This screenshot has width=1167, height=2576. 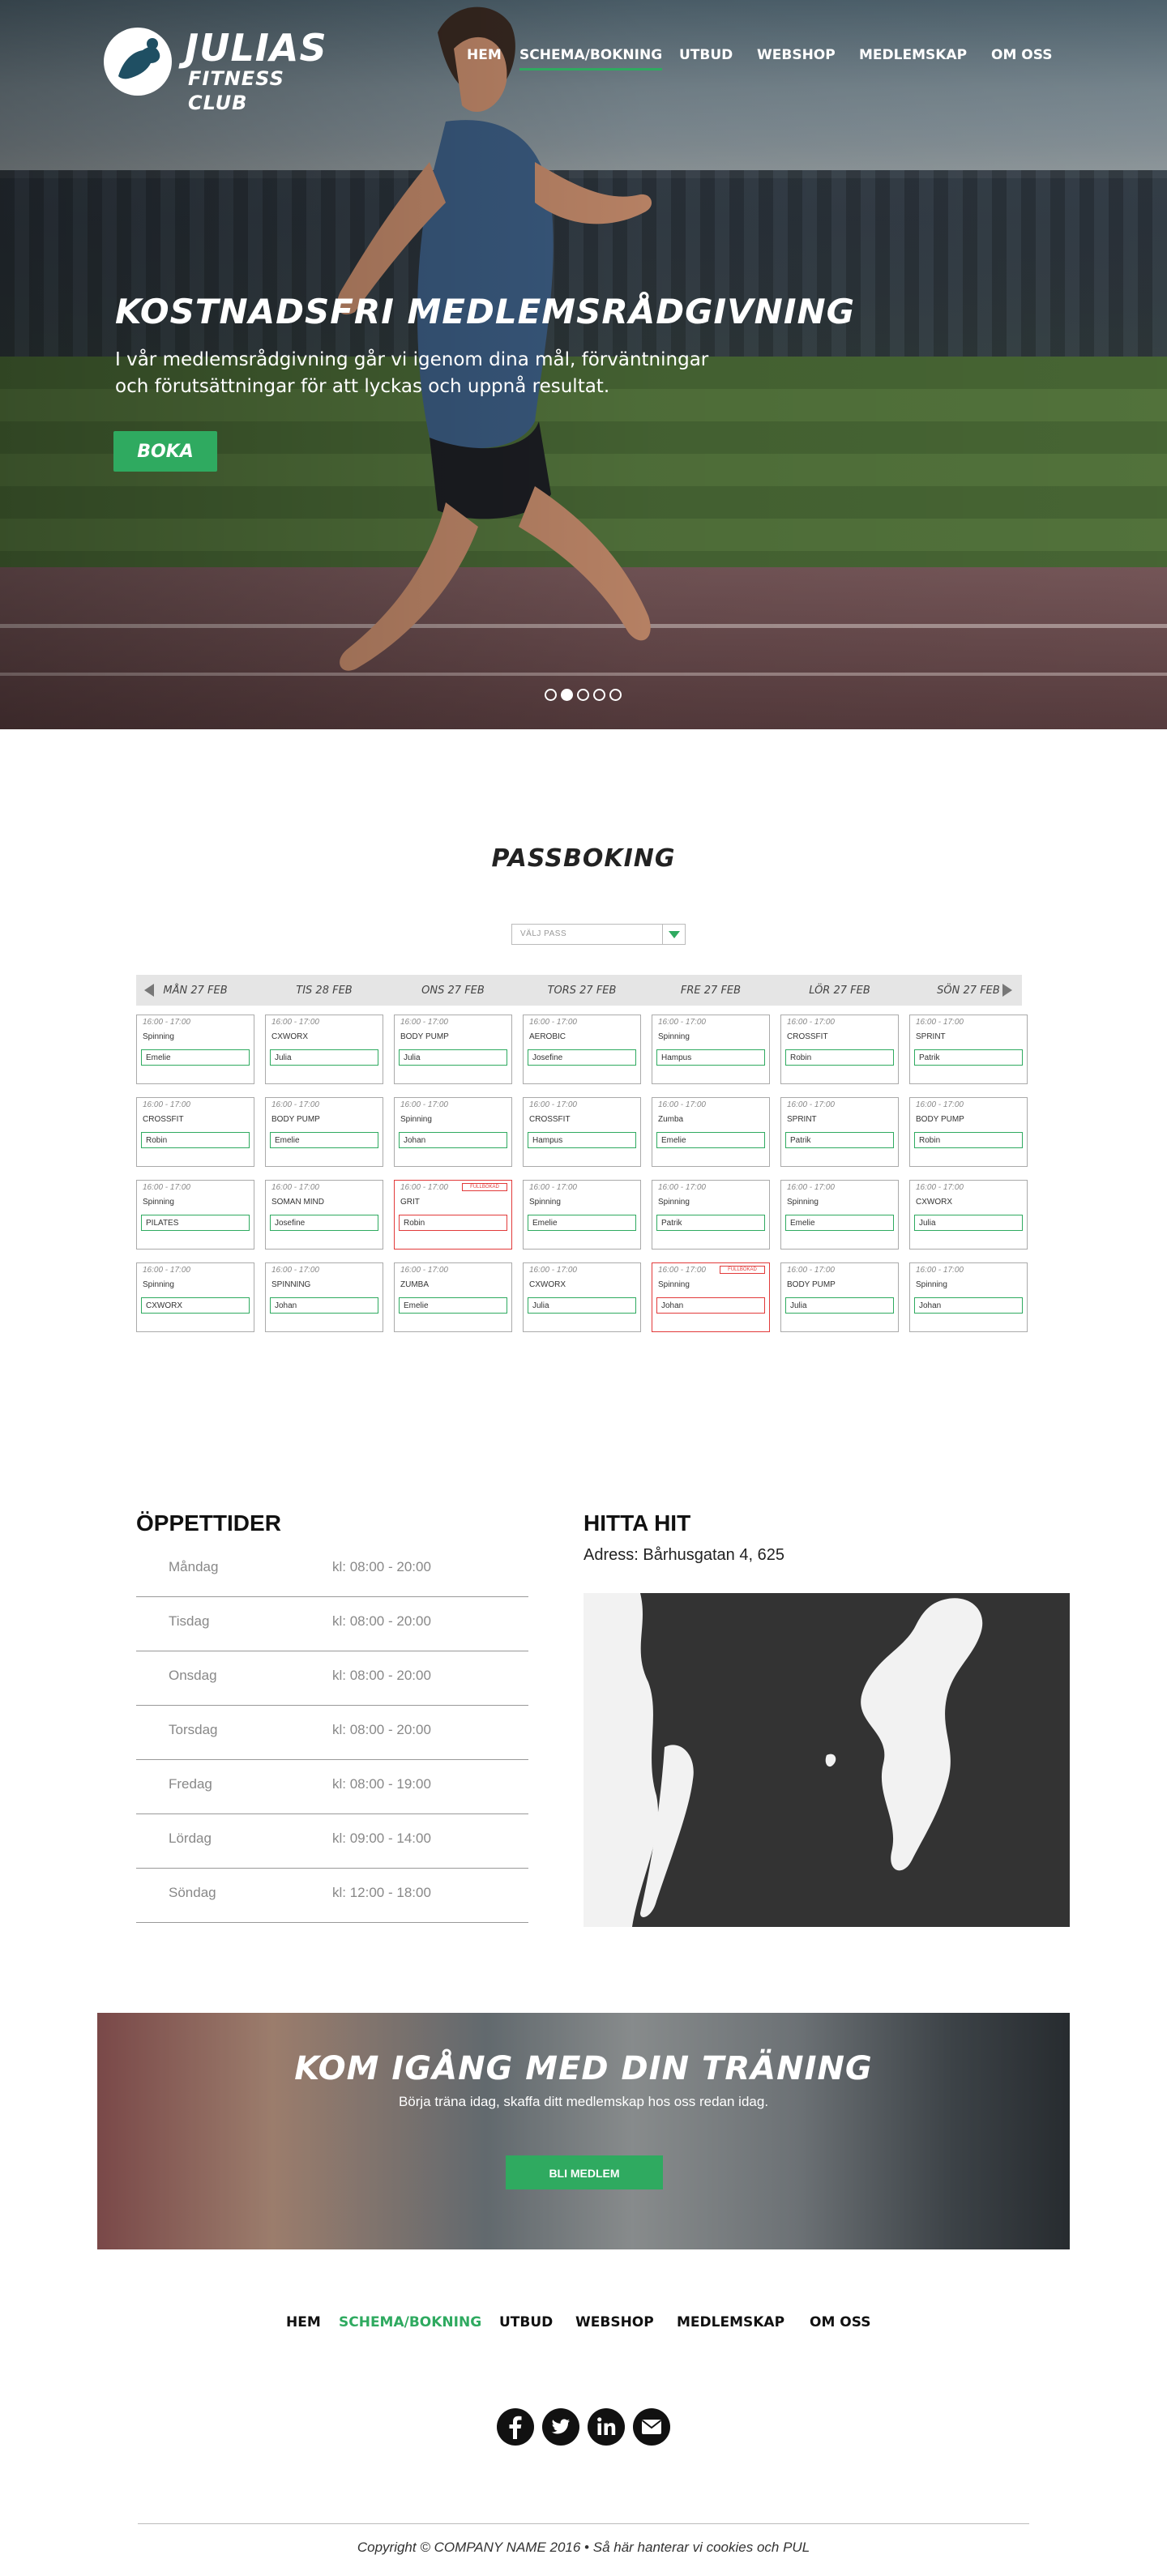 I want to click on twitter-icon, so click(x=560, y=2427).